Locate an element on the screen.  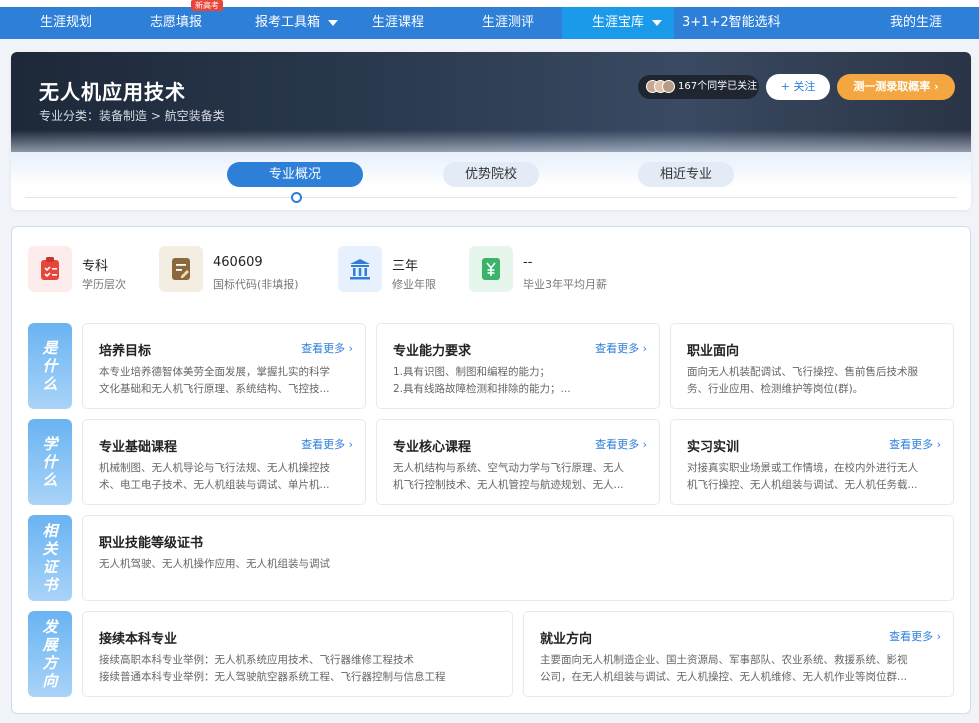
stat-value: -- is located at coordinates (528, 262).